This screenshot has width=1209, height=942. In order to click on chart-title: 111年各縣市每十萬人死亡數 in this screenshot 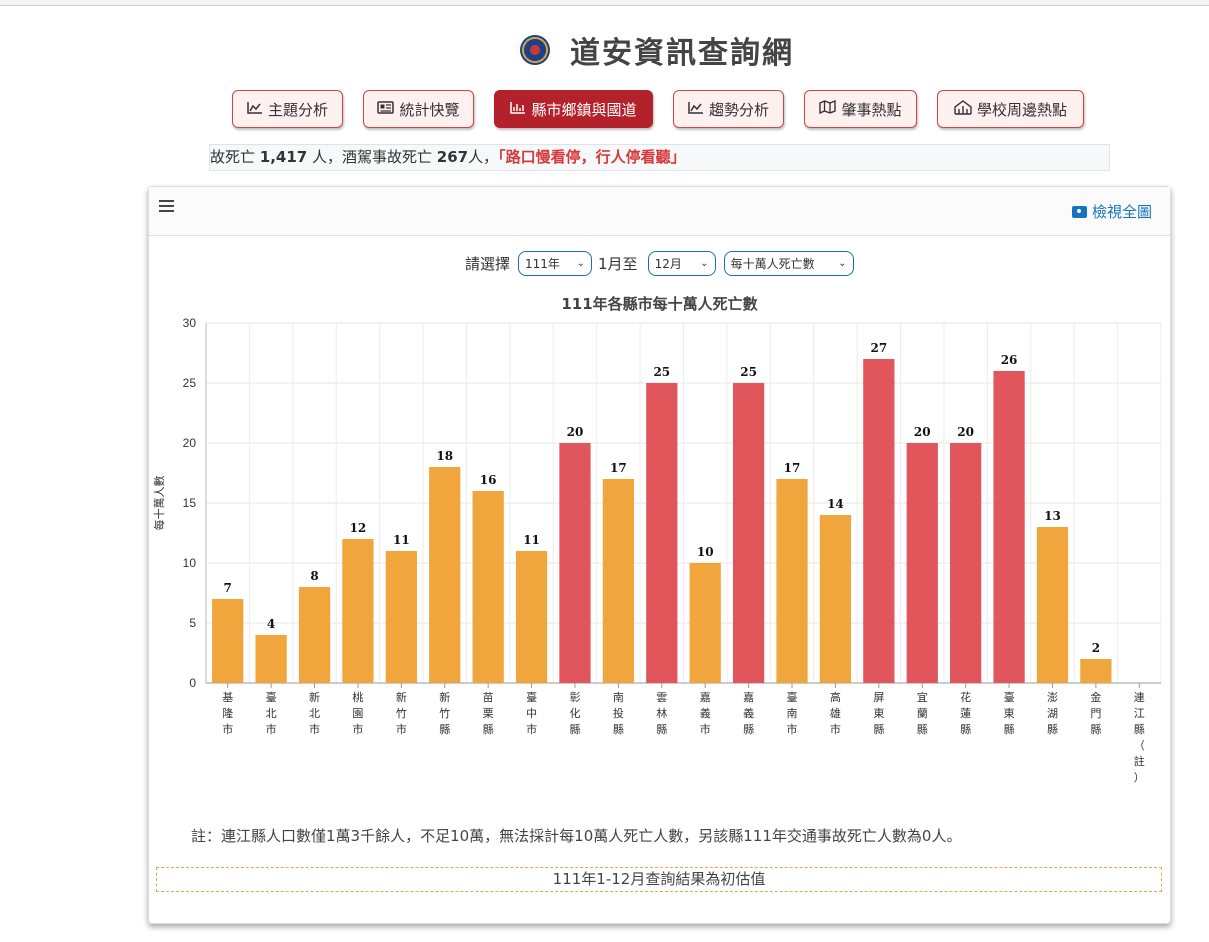, I will do `click(659, 304)`.